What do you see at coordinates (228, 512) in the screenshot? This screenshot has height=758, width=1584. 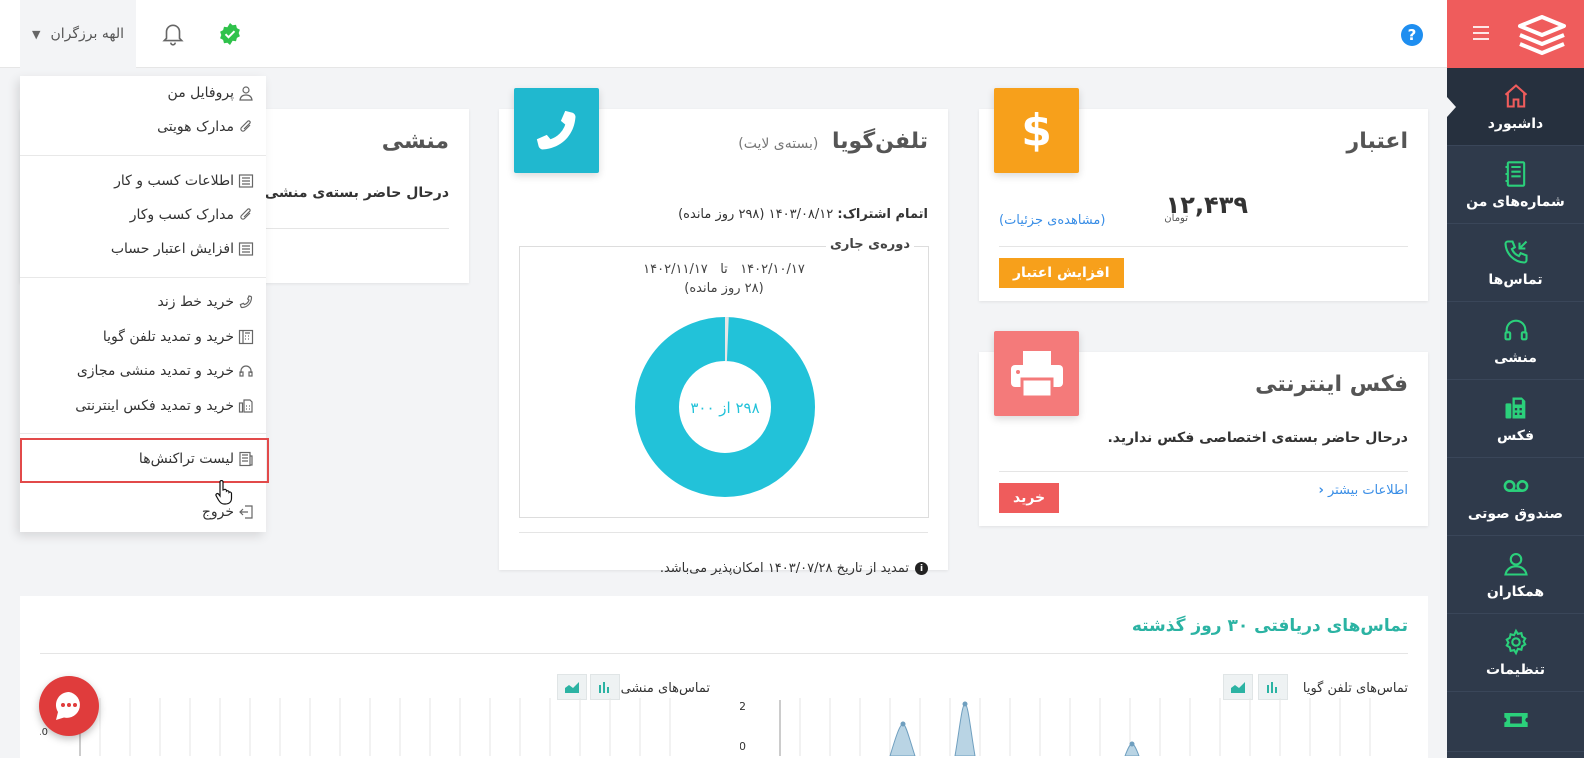 I see `menu-item-logout: خروج` at bounding box center [228, 512].